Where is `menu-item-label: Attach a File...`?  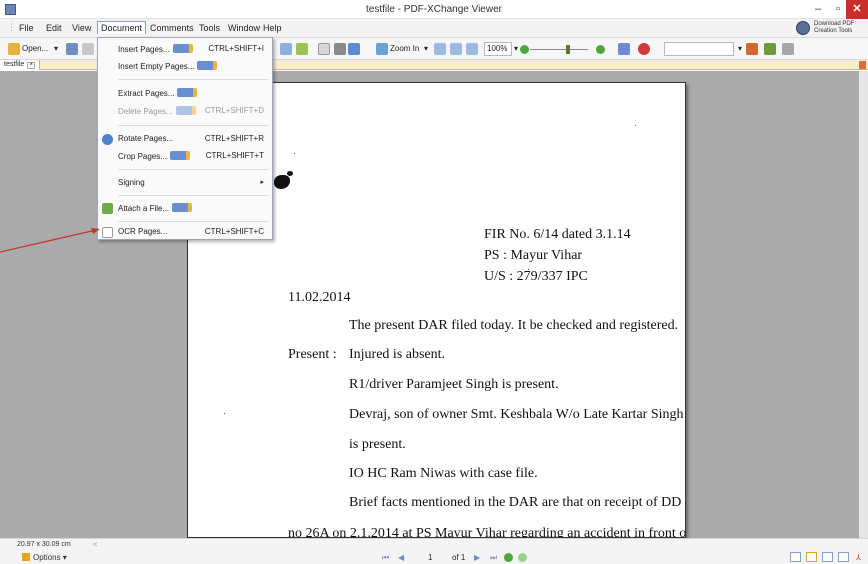 menu-item-label: Attach a File... is located at coordinates (144, 208).